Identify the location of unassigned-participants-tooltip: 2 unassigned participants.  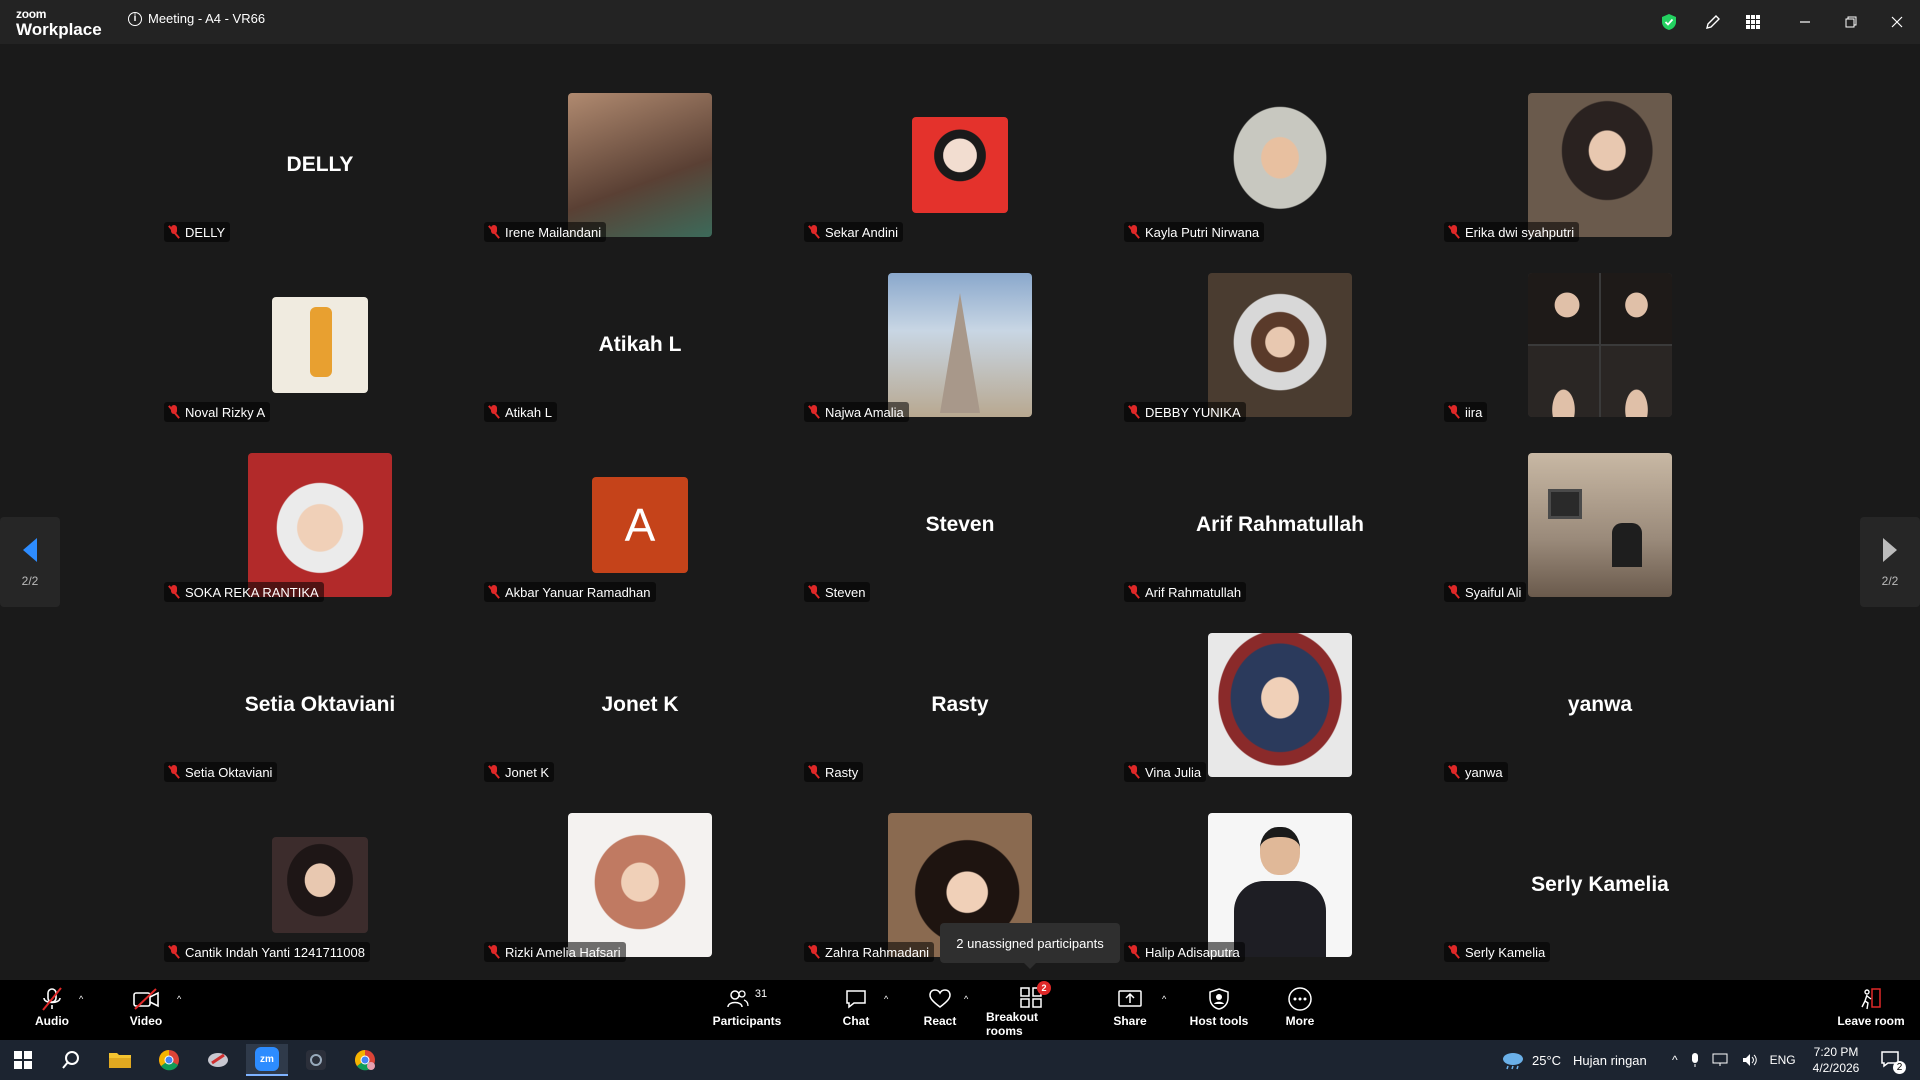
(1030, 946).